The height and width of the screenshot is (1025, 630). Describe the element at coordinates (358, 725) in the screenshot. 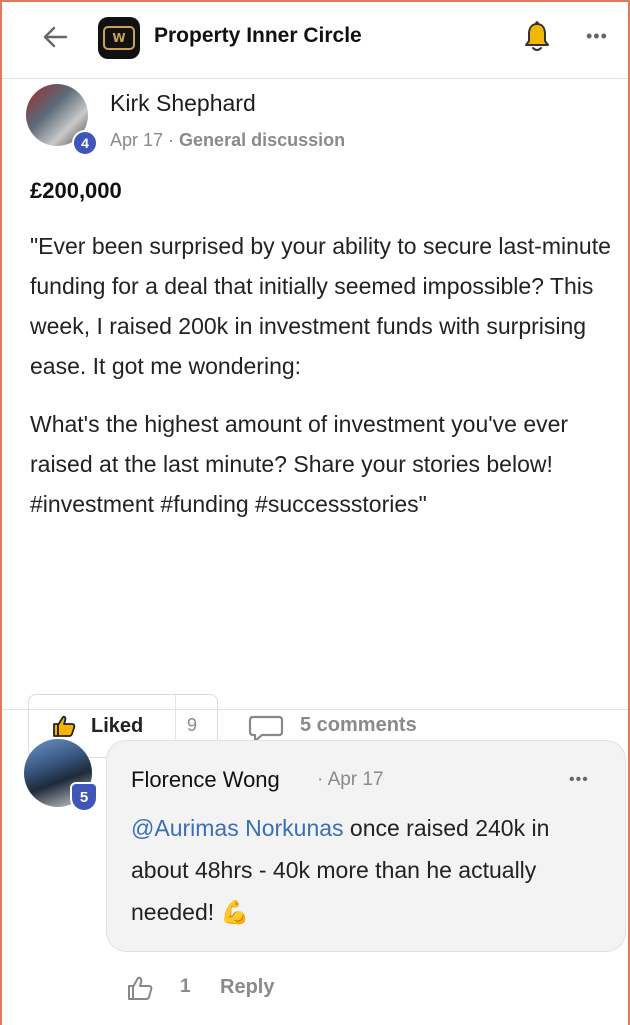

I see `comments-count-label: 5 comments` at that location.